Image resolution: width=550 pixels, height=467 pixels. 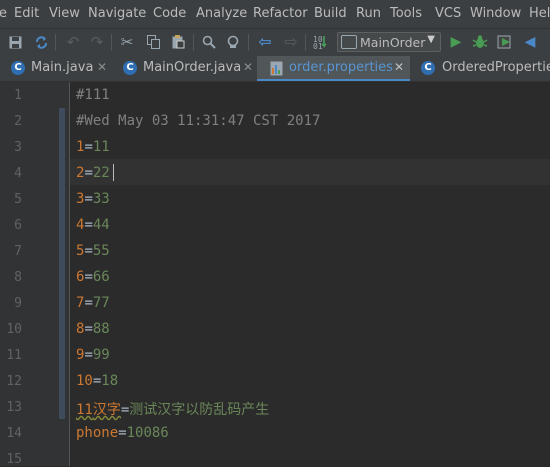 What do you see at coordinates (14, 355) in the screenshot?
I see `line-number: 11` at bounding box center [14, 355].